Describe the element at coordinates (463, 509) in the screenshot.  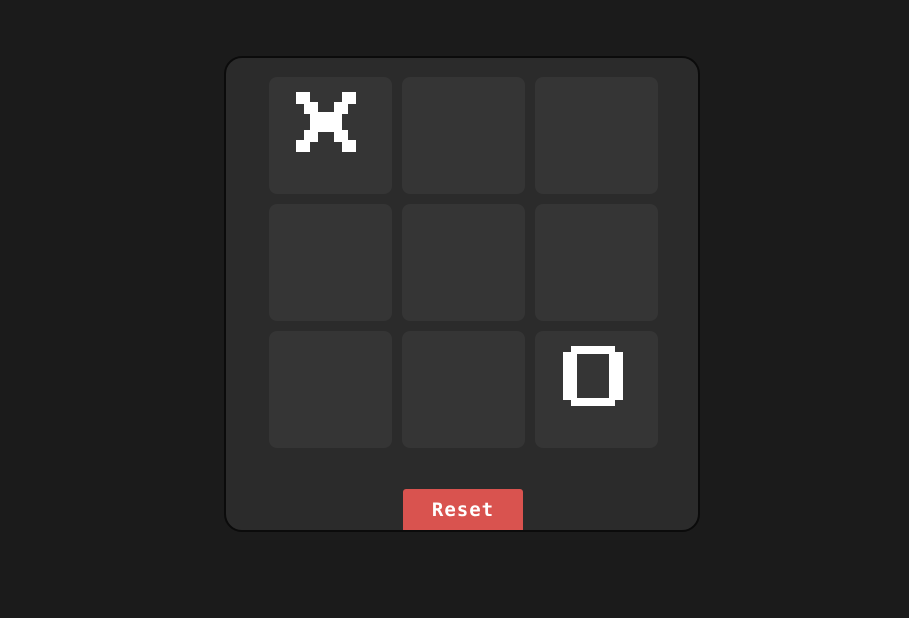
I see `reset-button: Reset` at that location.